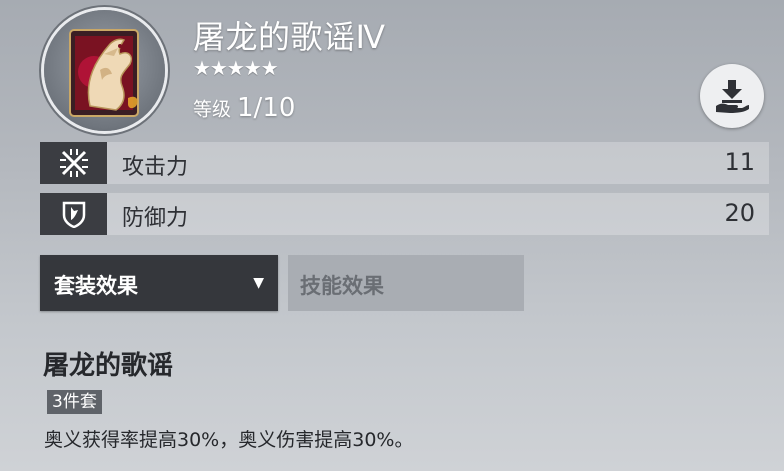 The image size is (784, 471). Describe the element at coordinates (266, 108) in the screenshot. I see `level-value: 1/10` at that location.